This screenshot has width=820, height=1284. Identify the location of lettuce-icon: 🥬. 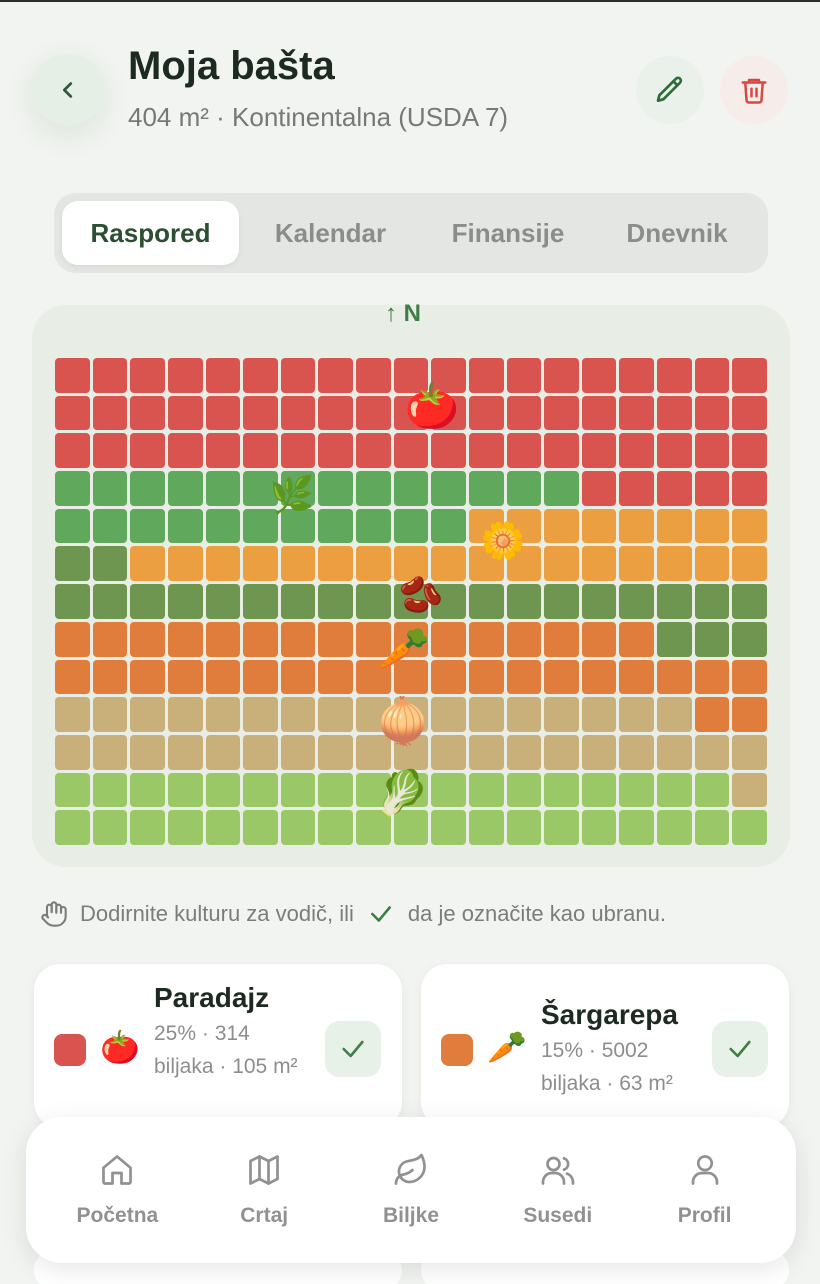
(402, 794).